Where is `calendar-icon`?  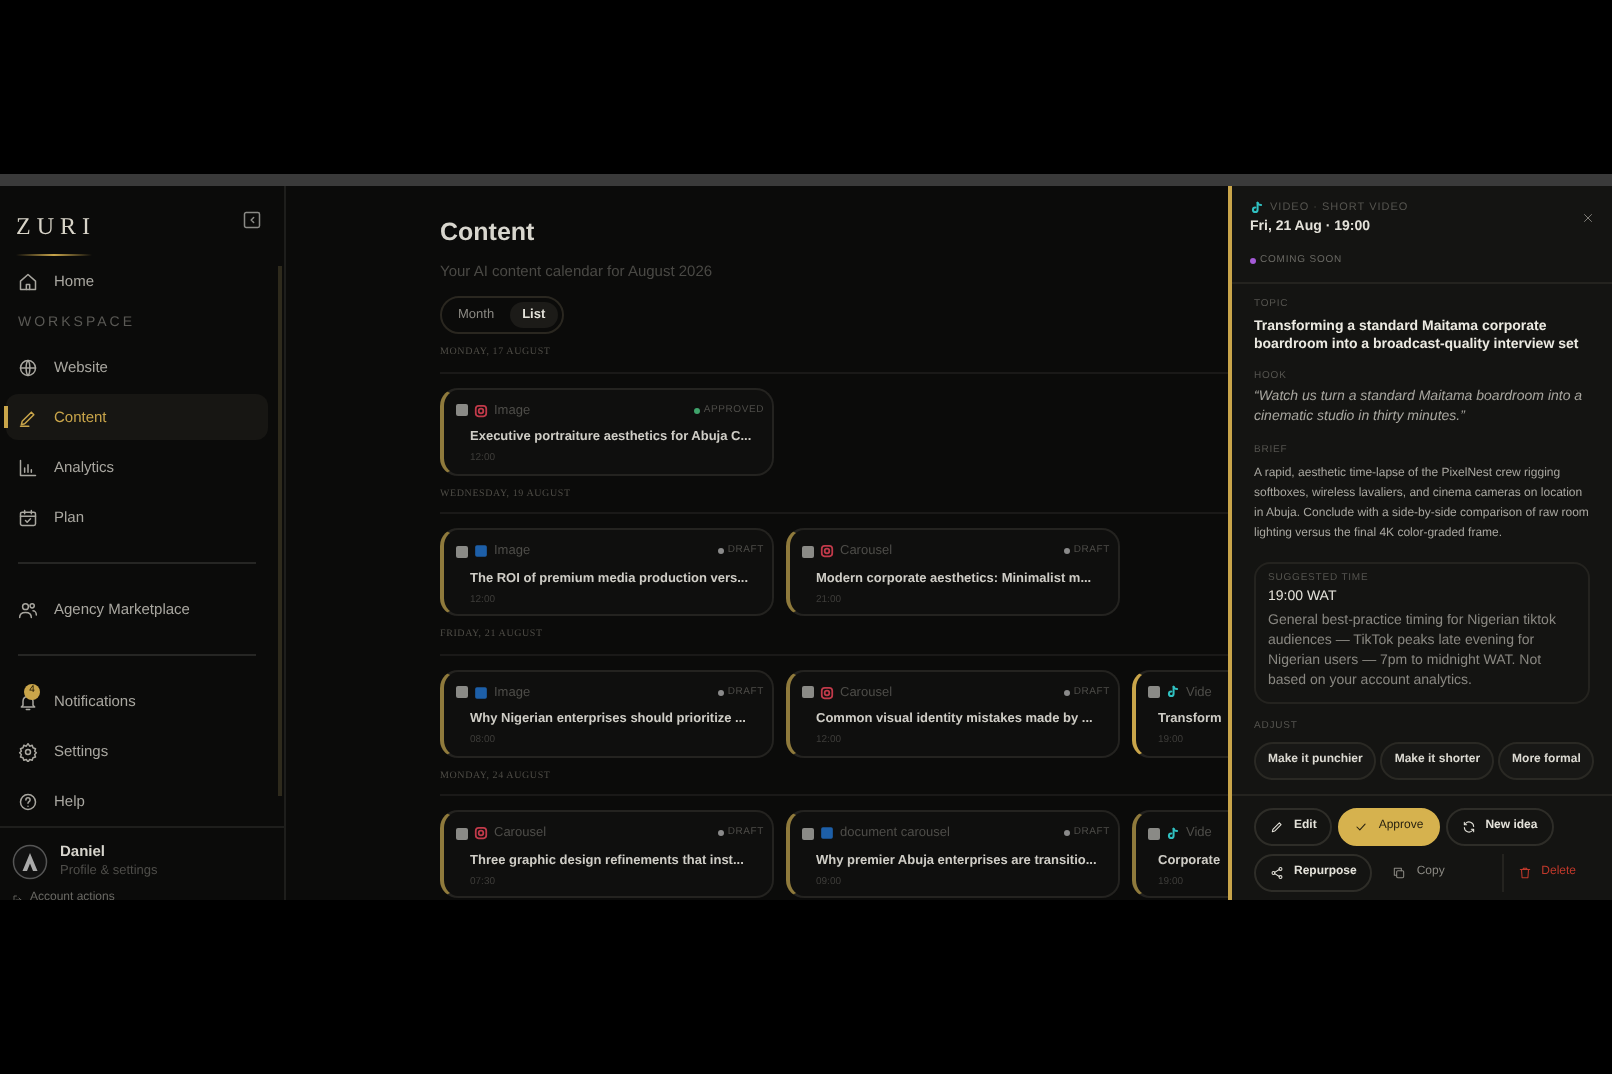
calendar-icon is located at coordinates (28, 517).